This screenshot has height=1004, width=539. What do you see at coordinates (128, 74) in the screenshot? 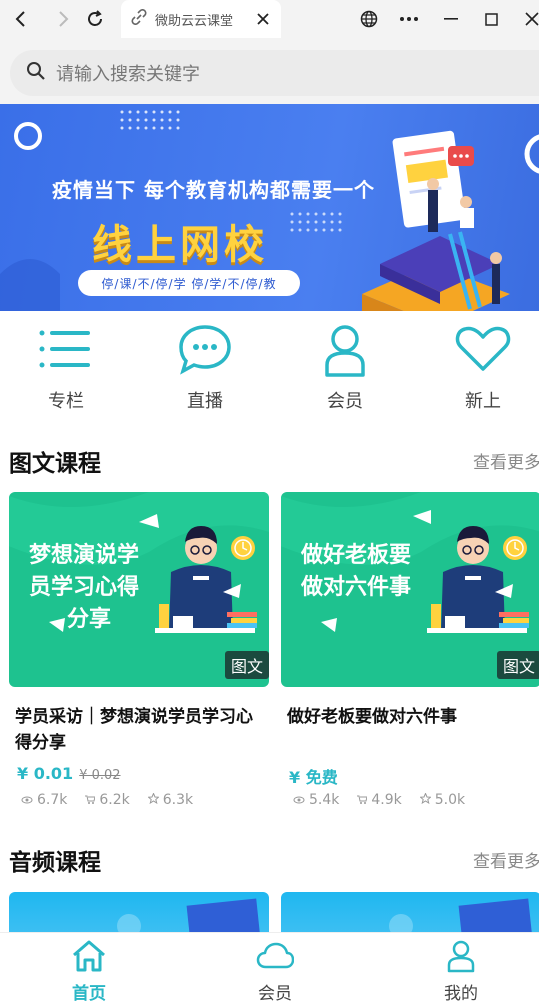
I see `search-placeholder: 请输入搜索关键字` at bounding box center [128, 74].